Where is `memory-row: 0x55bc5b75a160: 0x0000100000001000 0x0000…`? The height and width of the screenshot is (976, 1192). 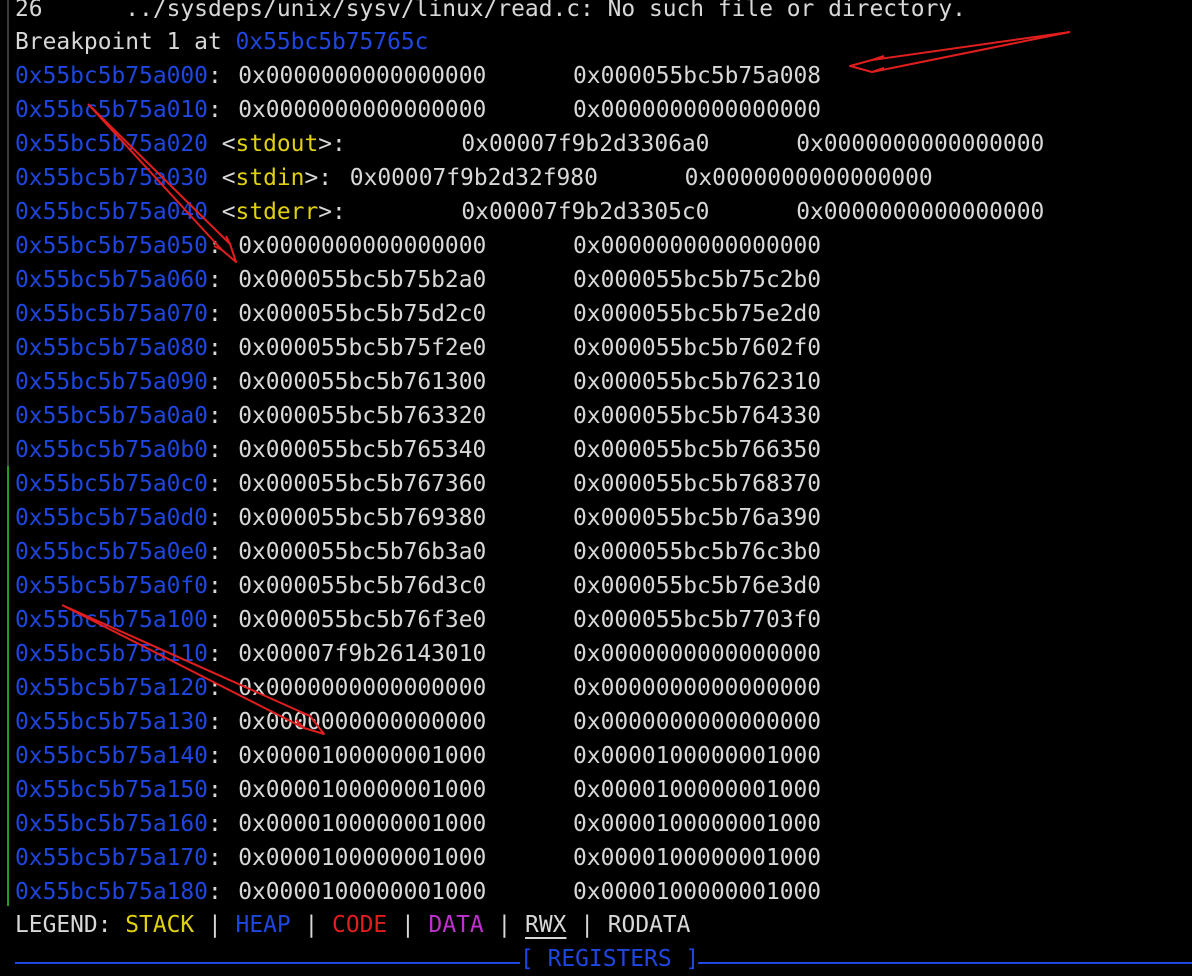 memory-row: 0x55bc5b75a160: 0x0000100000001000 0x0000… is located at coordinates (418, 824).